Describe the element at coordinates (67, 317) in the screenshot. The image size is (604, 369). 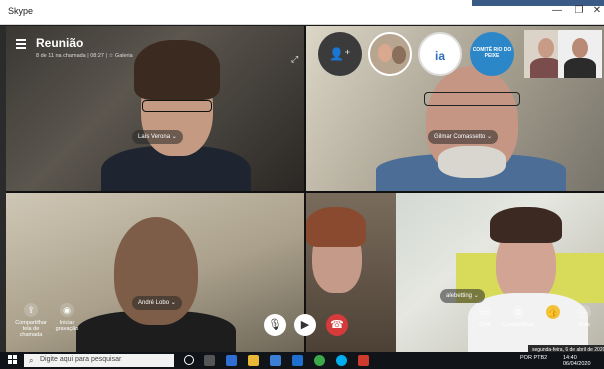
I see `start-recording-button: ◉ Iniciar gravação` at that location.